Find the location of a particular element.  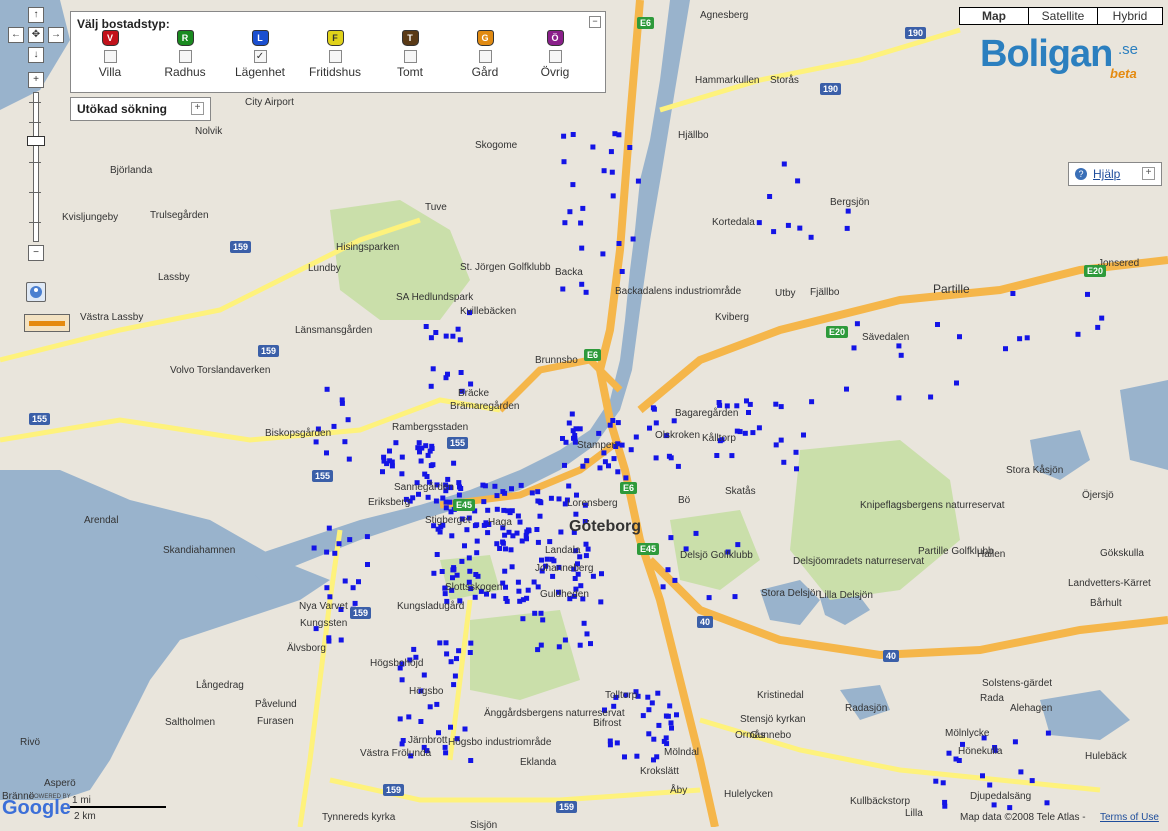

housing-type-2: L ✓ Lägenhet is located at coordinates (260, 54).